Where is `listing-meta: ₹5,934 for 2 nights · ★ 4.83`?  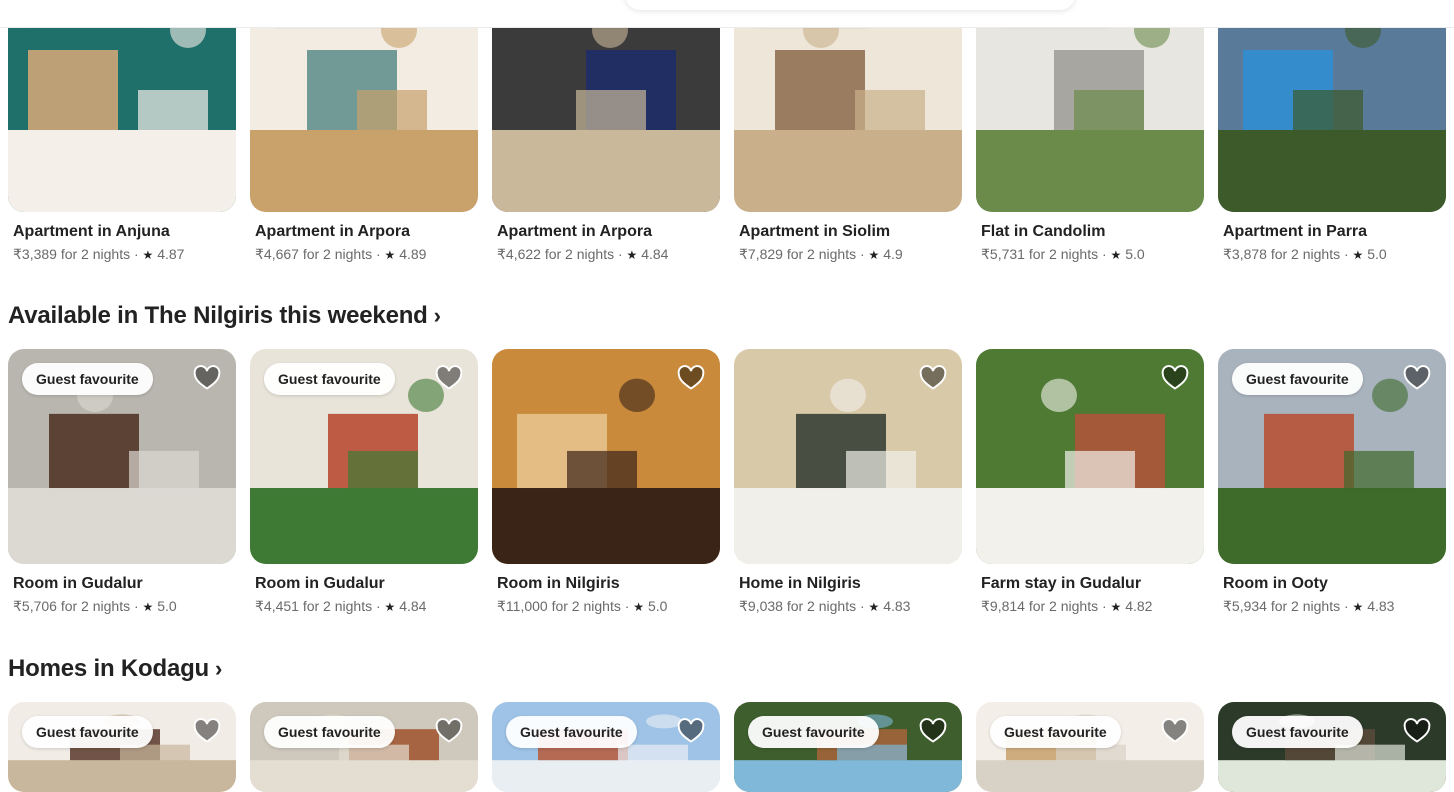
listing-meta: ₹5,934 for 2 nights · ★ 4.83 is located at coordinates (1308, 606).